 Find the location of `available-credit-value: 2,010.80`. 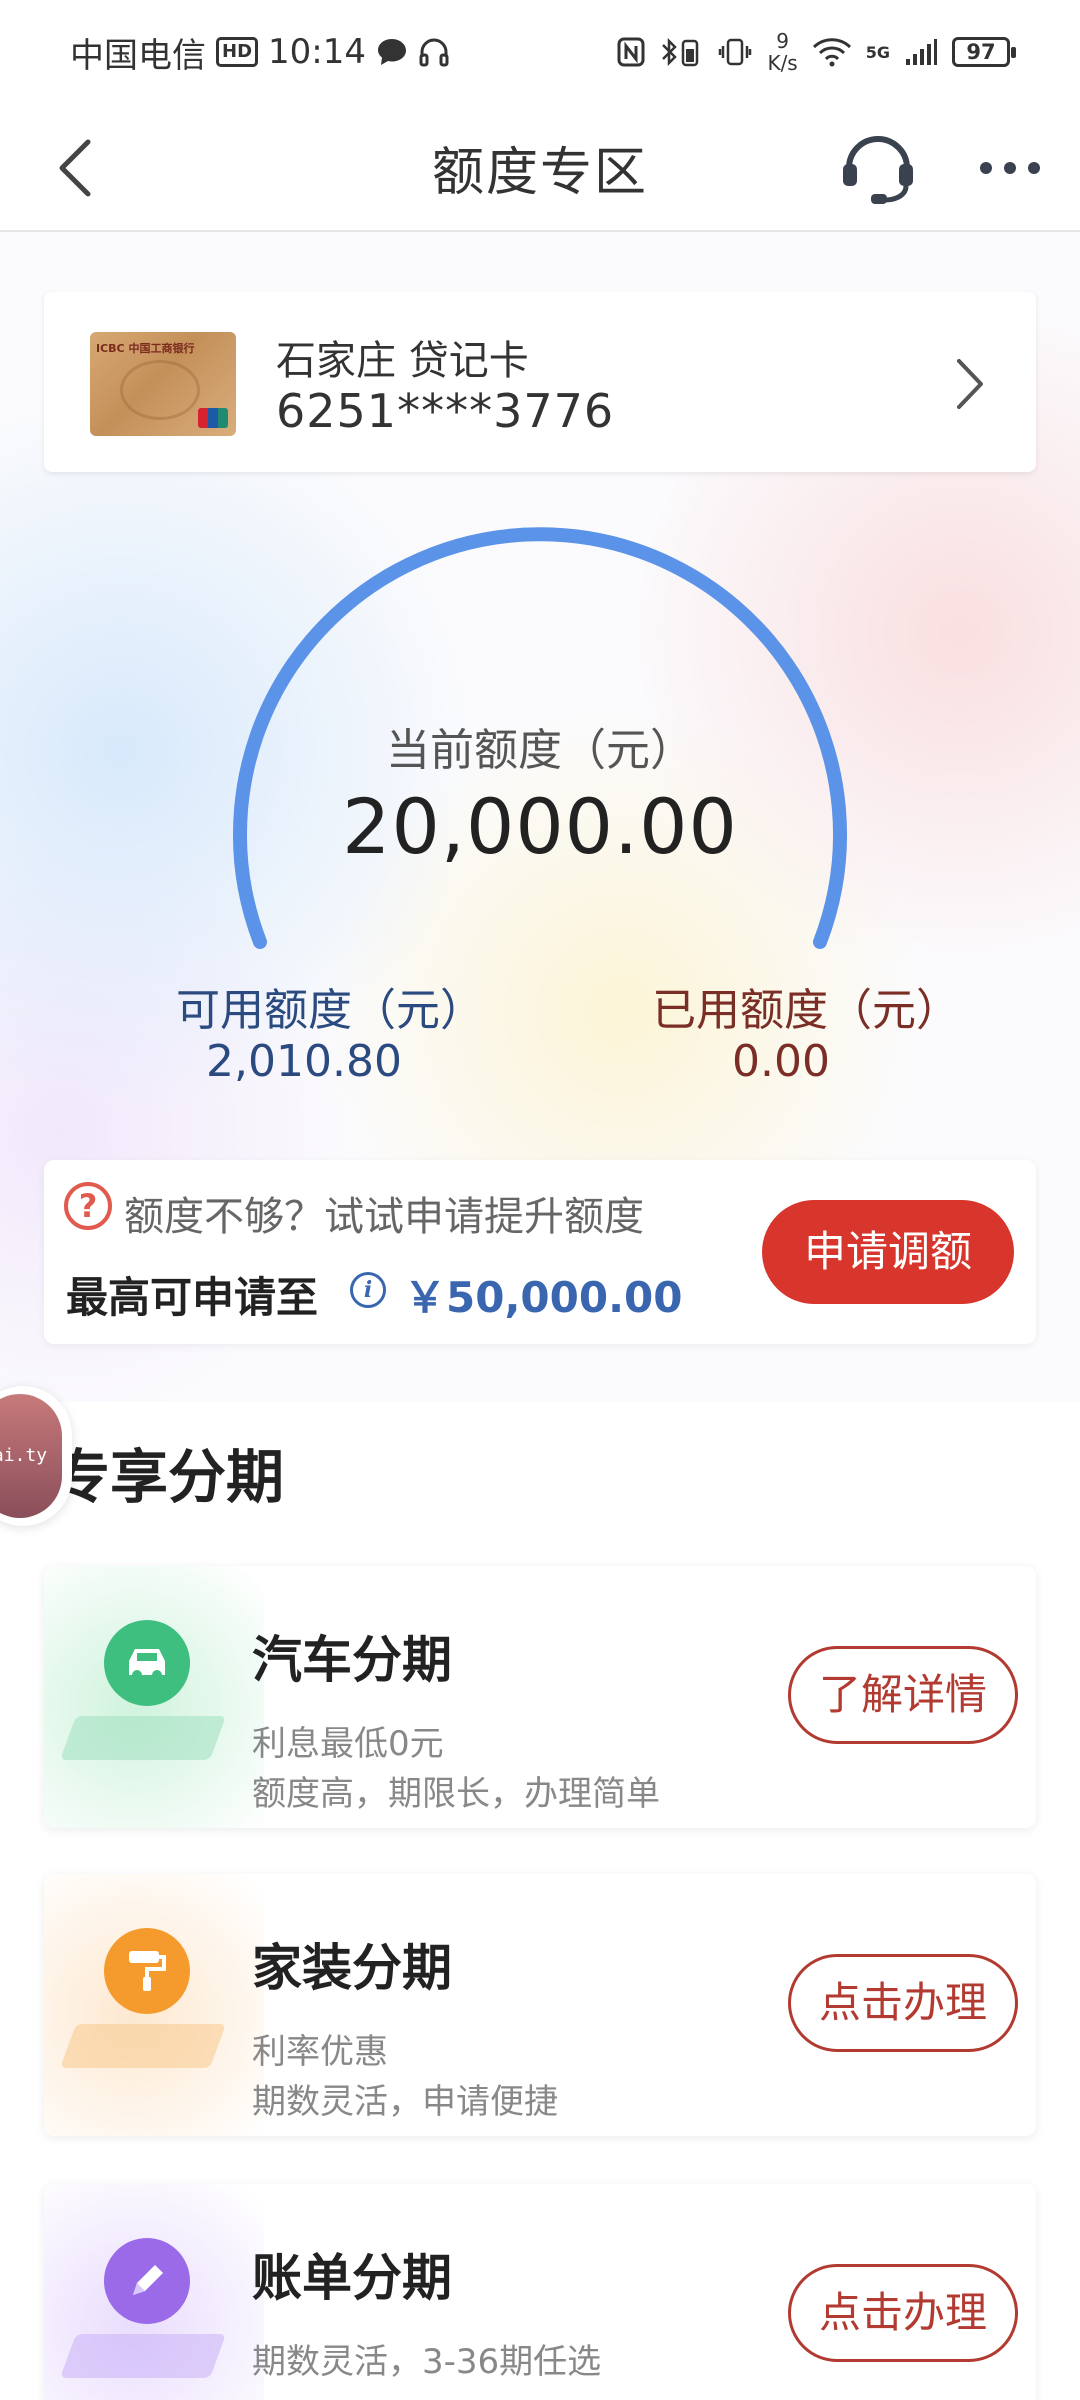

available-credit-value: 2,010.80 is located at coordinates (304, 1061).